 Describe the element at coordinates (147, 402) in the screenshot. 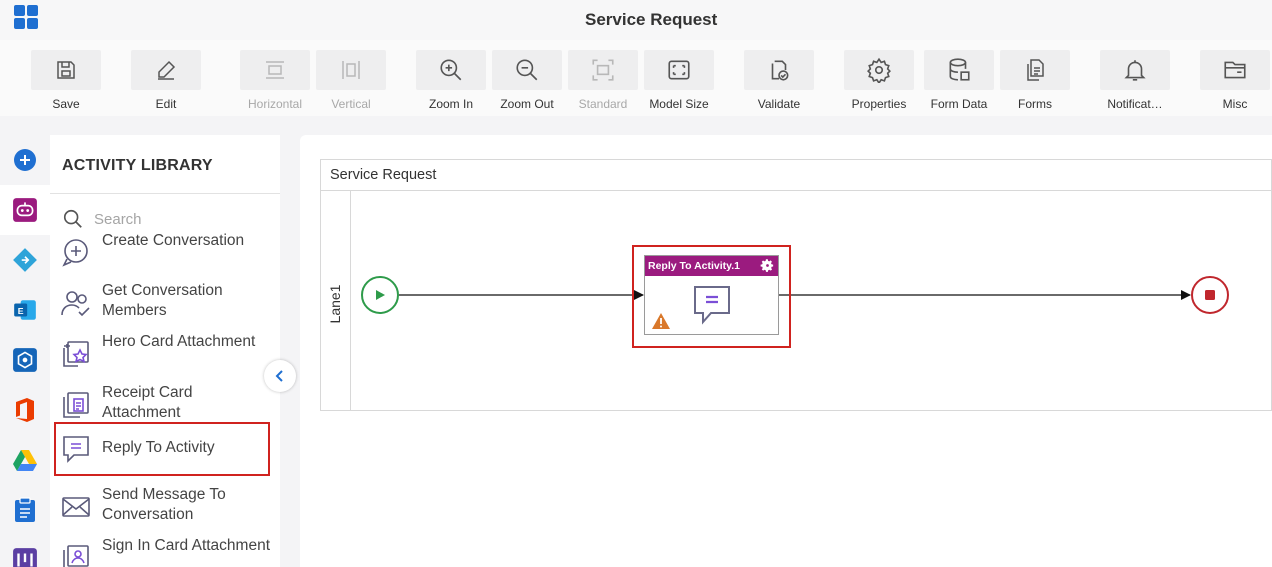

I see `activity-label: Receipt Card Attachment` at that location.